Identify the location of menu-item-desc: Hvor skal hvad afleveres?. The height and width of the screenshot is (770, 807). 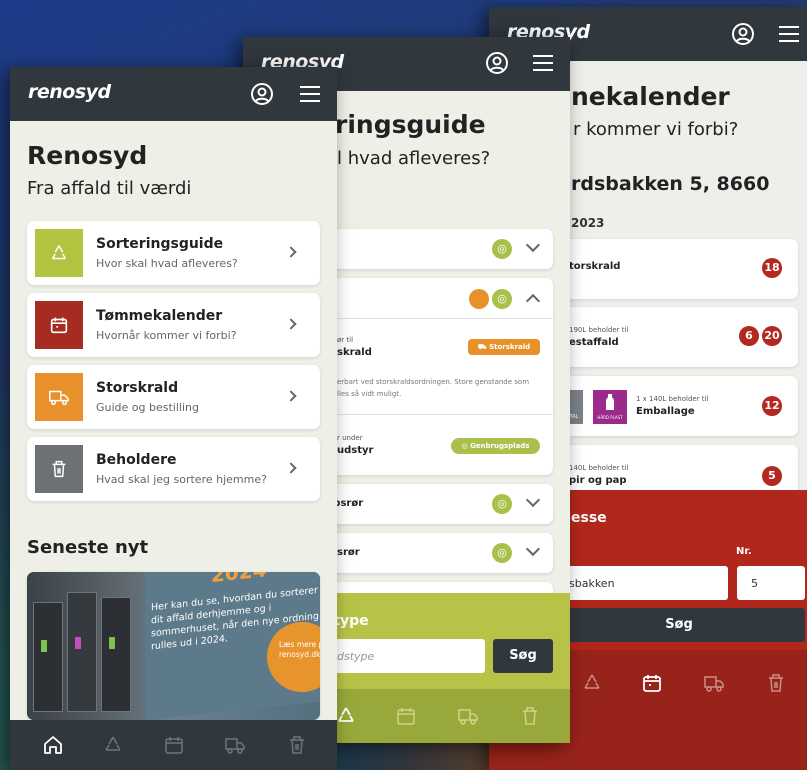
(167, 263).